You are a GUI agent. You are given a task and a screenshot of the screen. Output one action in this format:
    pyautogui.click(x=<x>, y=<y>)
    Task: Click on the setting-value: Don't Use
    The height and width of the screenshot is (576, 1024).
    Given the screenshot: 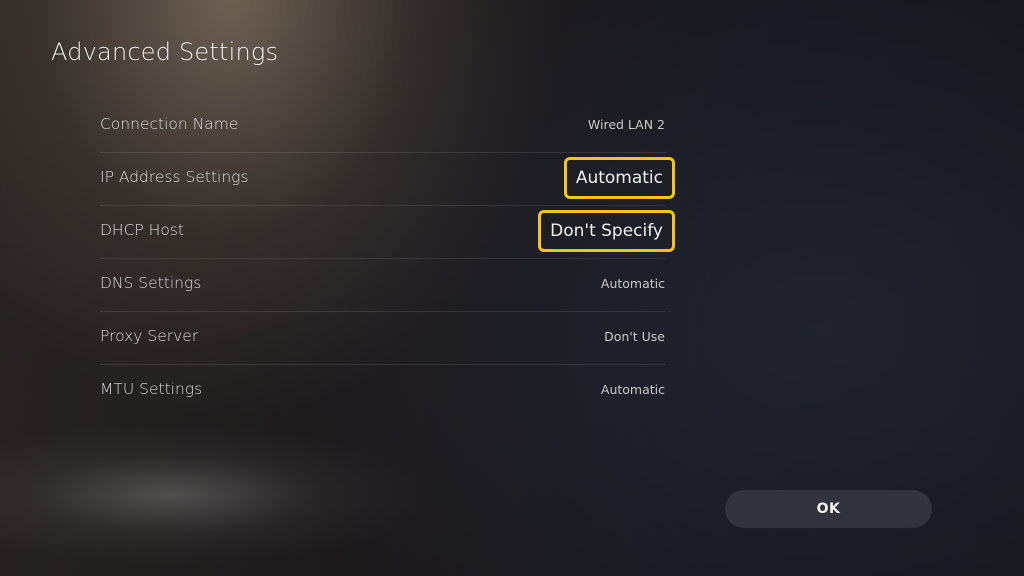 What is the action you would take?
    pyautogui.click(x=634, y=336)
    